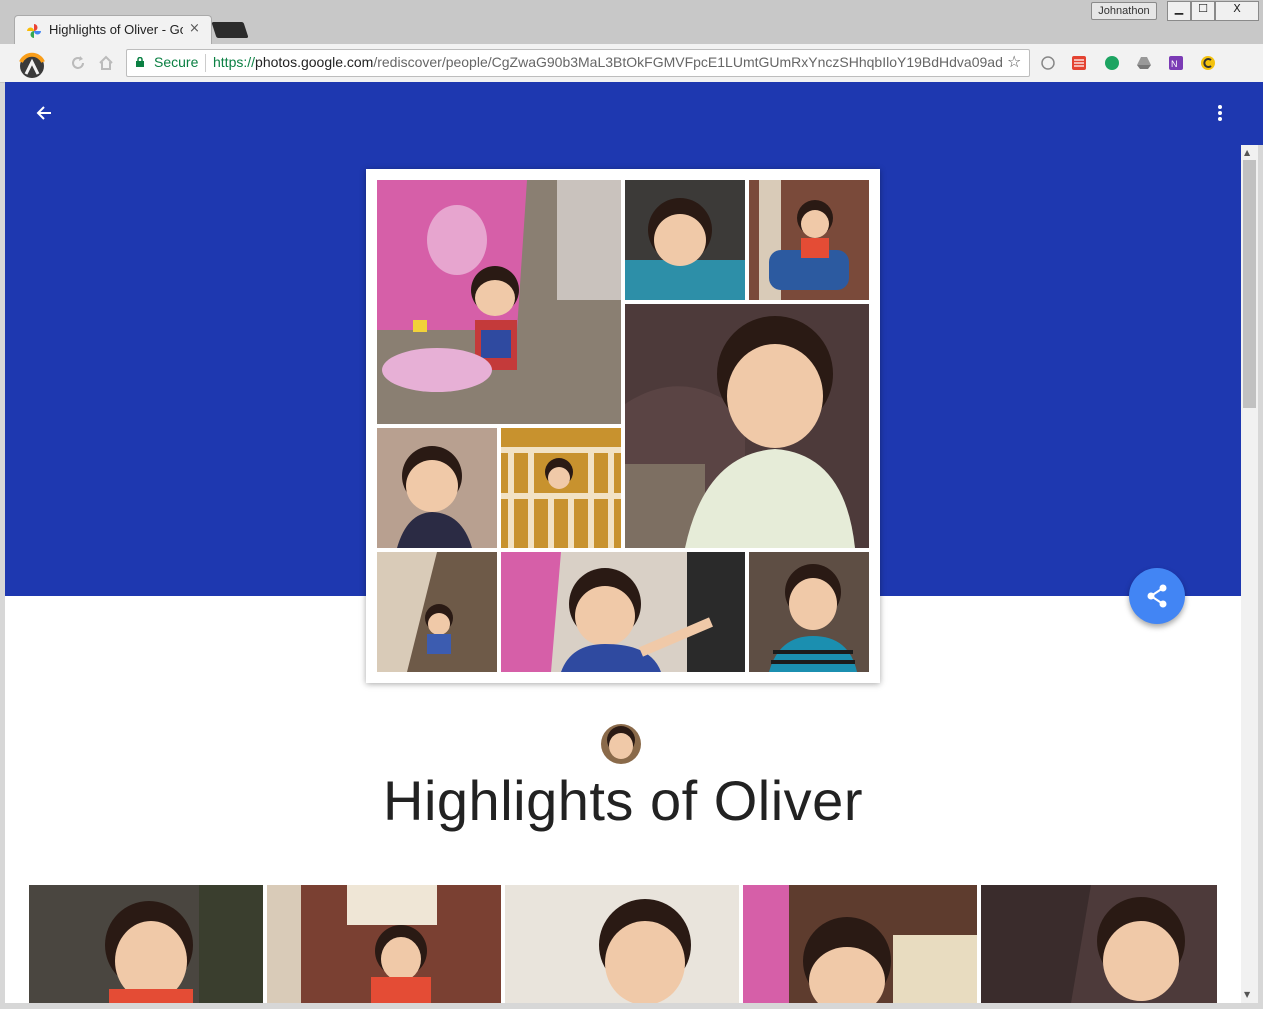 This screenshot has height=1009, width=1263. What do you see at coordinates (1079, 63) in the screenshot?
I see `todoist-extension-icon` at bounding box center [1079, 63].